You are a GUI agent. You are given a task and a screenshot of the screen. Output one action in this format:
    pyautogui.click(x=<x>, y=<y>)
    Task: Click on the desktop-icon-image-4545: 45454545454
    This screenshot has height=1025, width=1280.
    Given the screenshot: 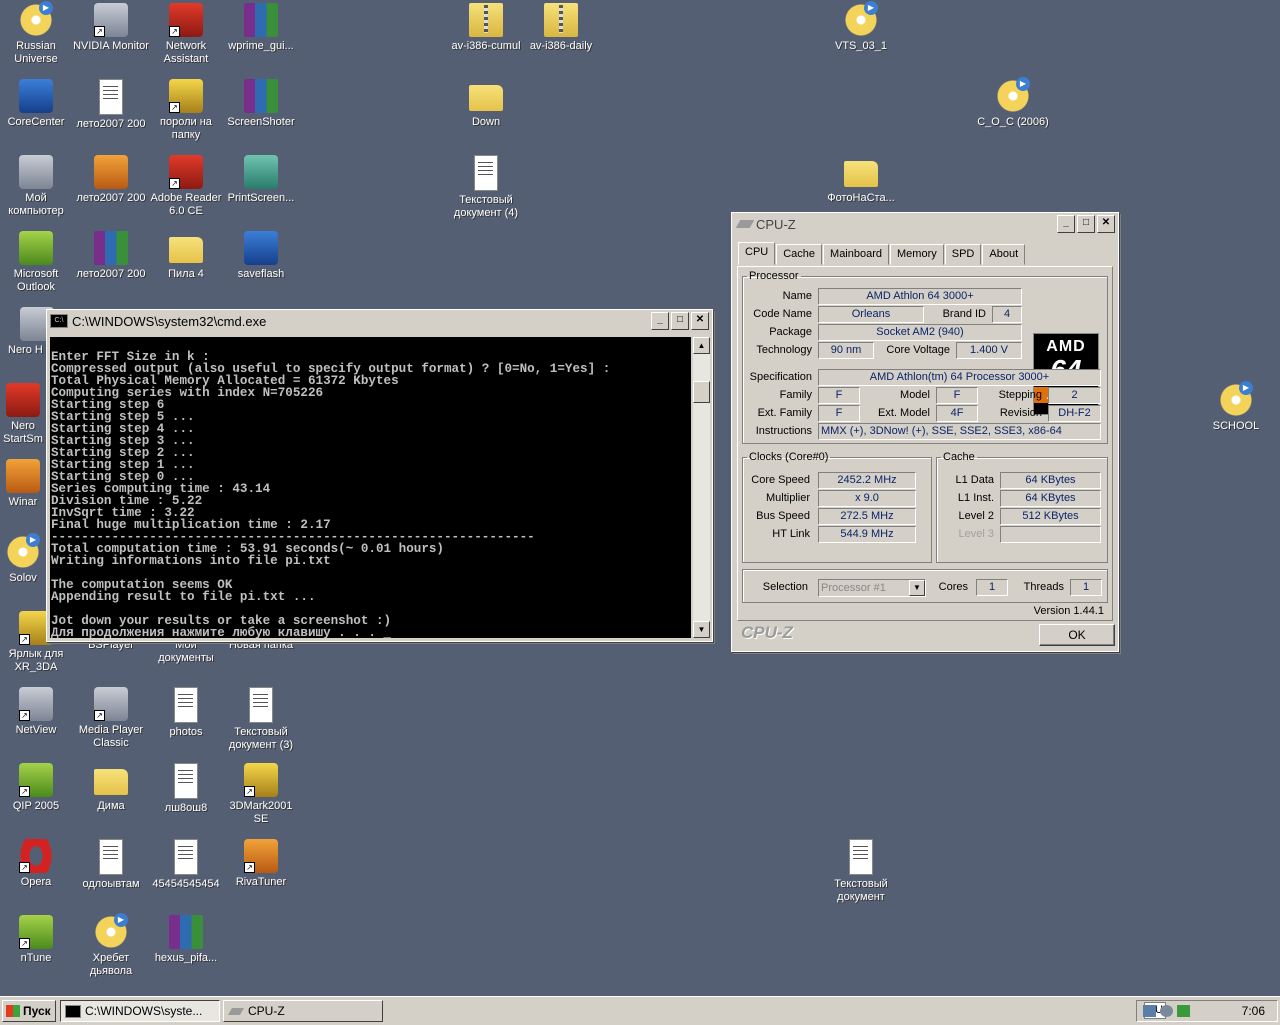 What is the action you would take?
    pyautogui.click(x=186, y=865)
    